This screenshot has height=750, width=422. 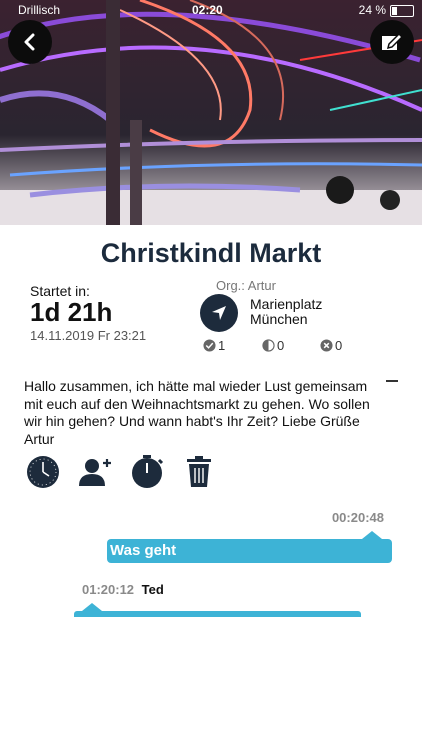 I want to click on message-meta: 01:20:12 Ted, so click(x=123, y=589).